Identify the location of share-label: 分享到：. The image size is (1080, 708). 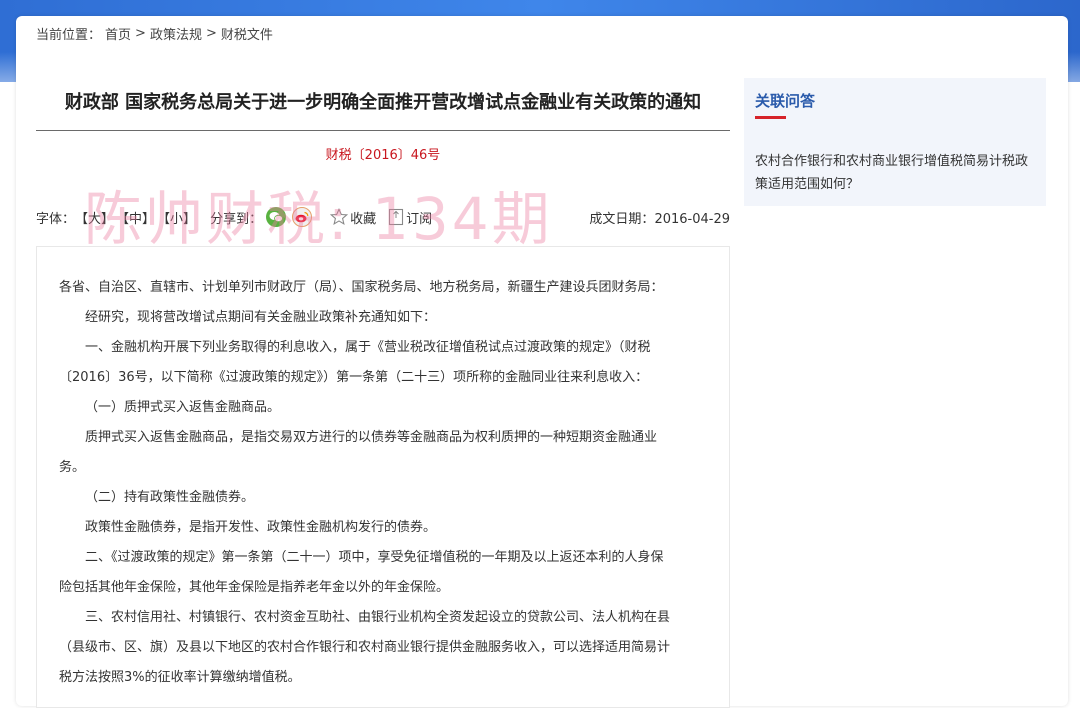
(236, 219).